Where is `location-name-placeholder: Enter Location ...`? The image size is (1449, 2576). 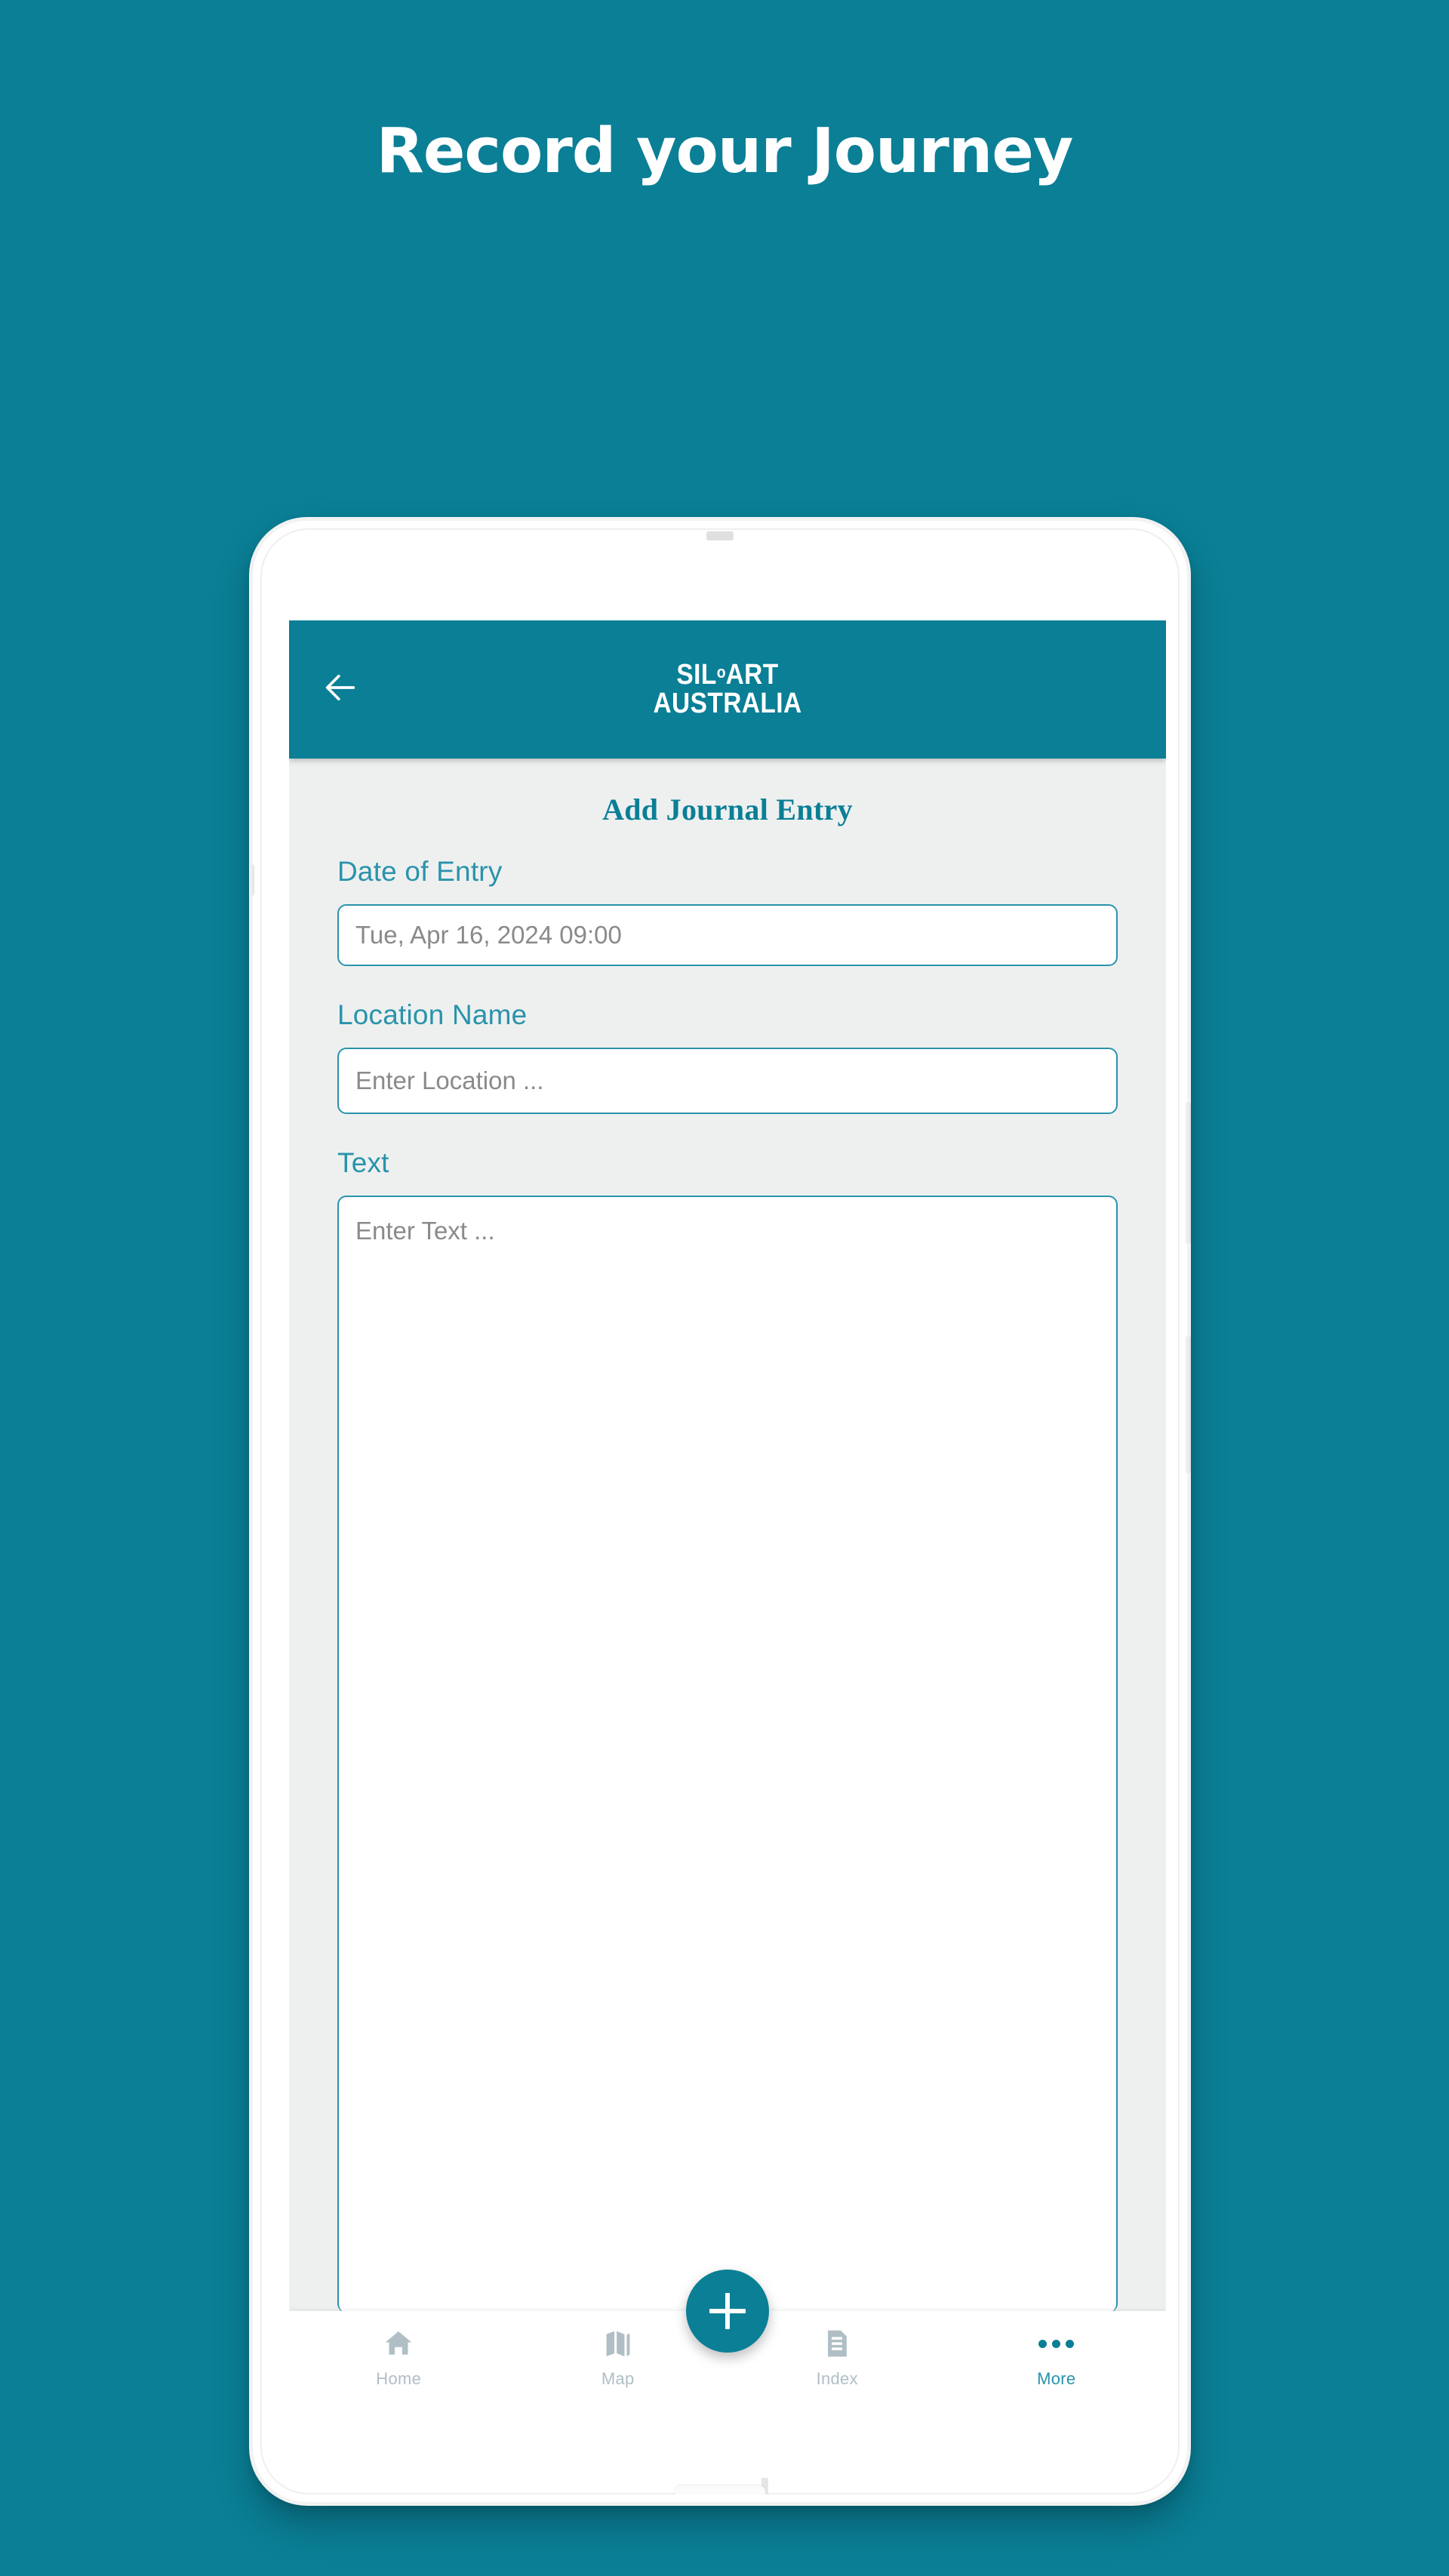 location-name-placeholder: Enter Location ... is located at coordinates (449, 1080).